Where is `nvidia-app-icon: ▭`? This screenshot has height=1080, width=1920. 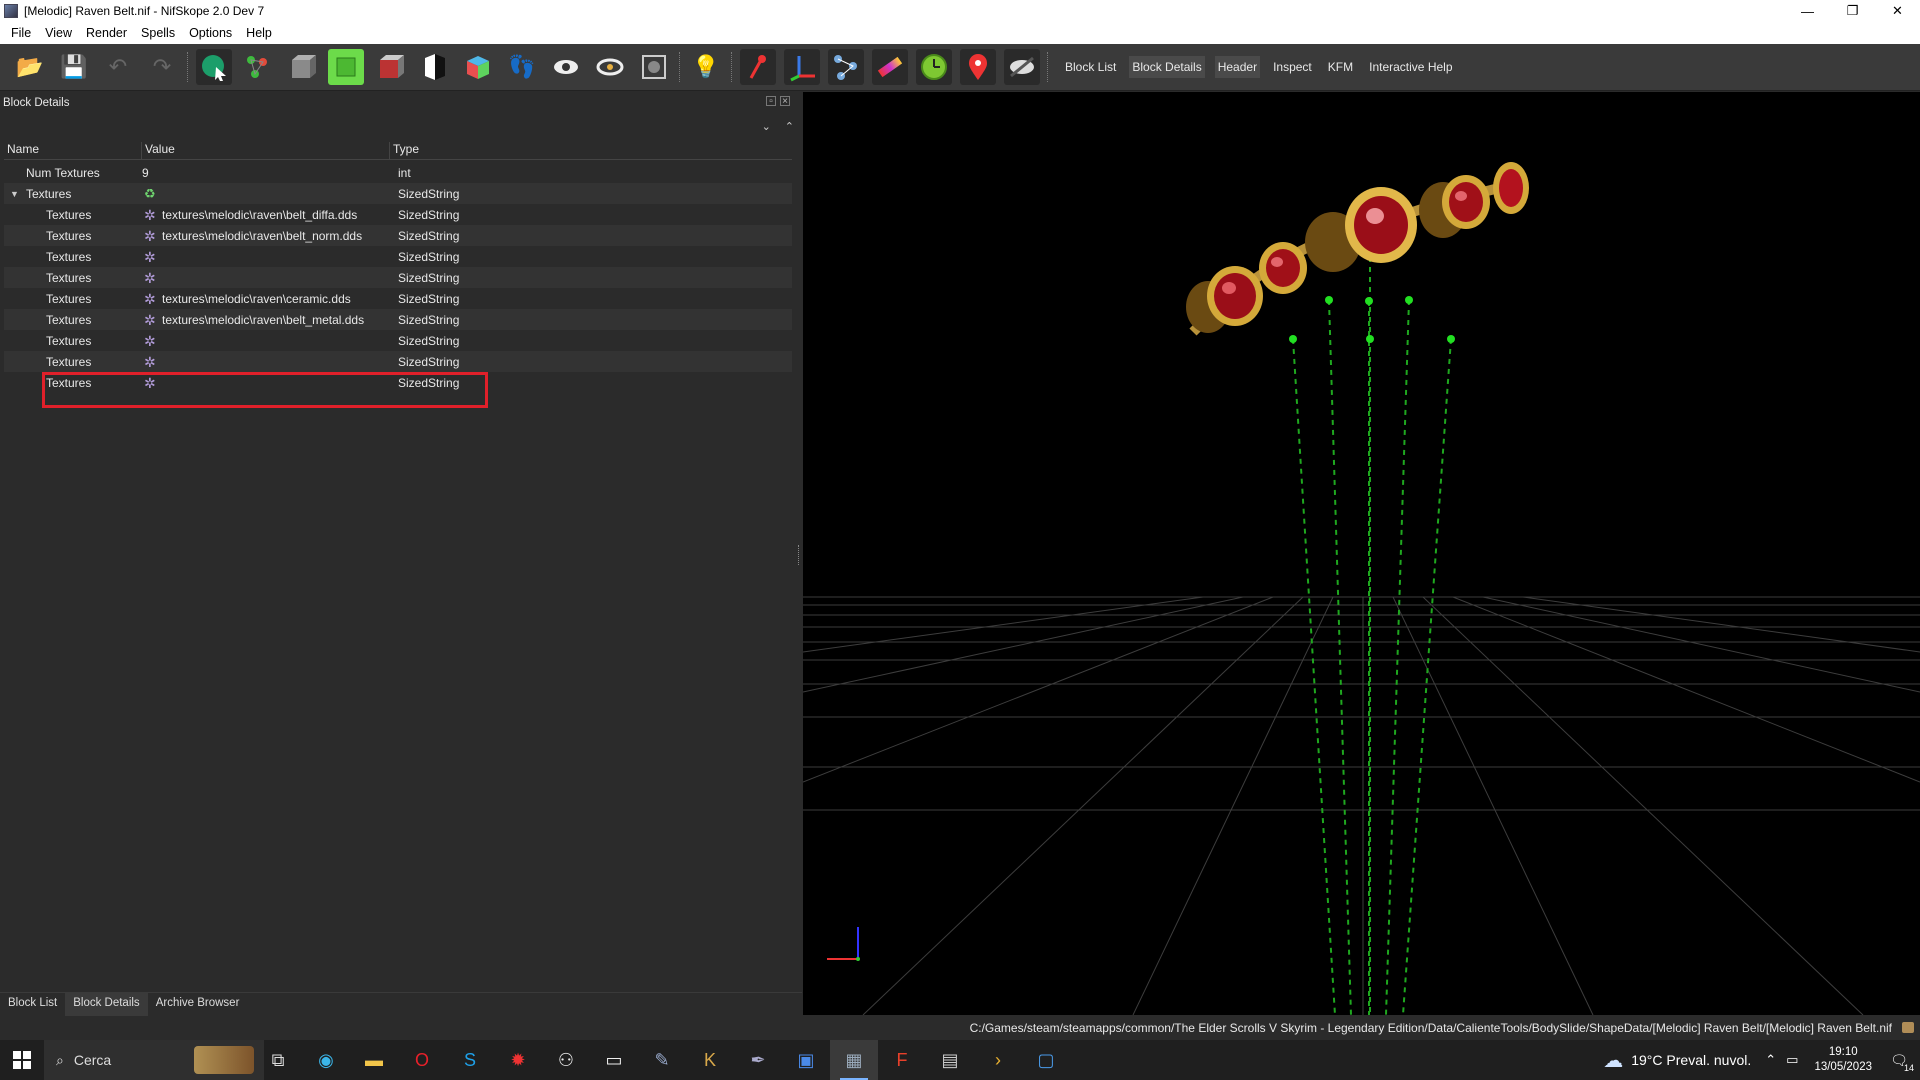 nvidia-app-icon: ▭ is located at coordinates (614, 1060).